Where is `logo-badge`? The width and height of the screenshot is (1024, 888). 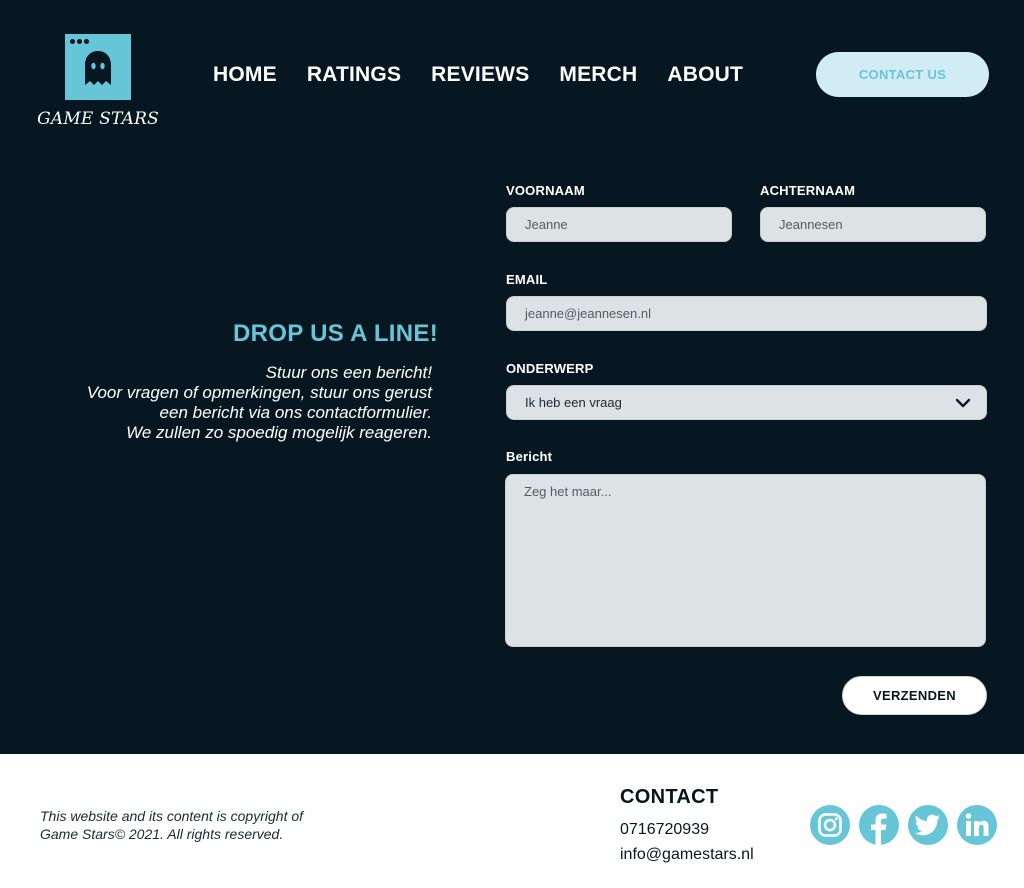 logo-badge is located at coordinates (98, 67).